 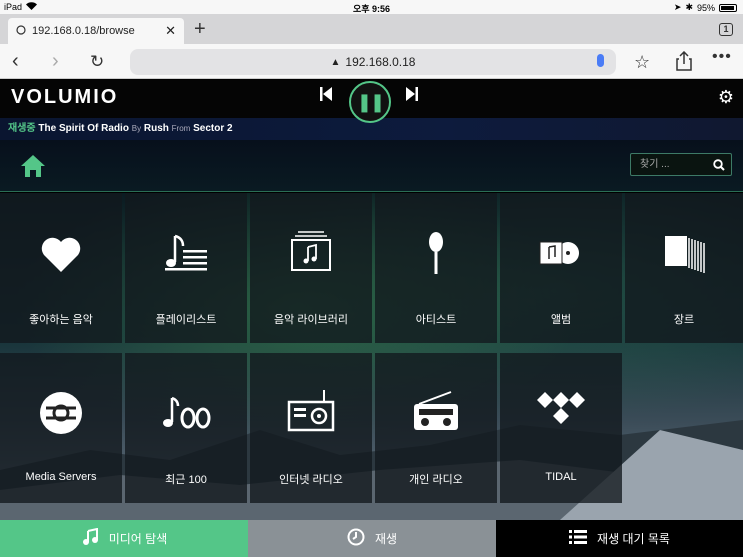 I want to click on tile-web-radio: 인터넷 라디오, so click(x=311, y=428).